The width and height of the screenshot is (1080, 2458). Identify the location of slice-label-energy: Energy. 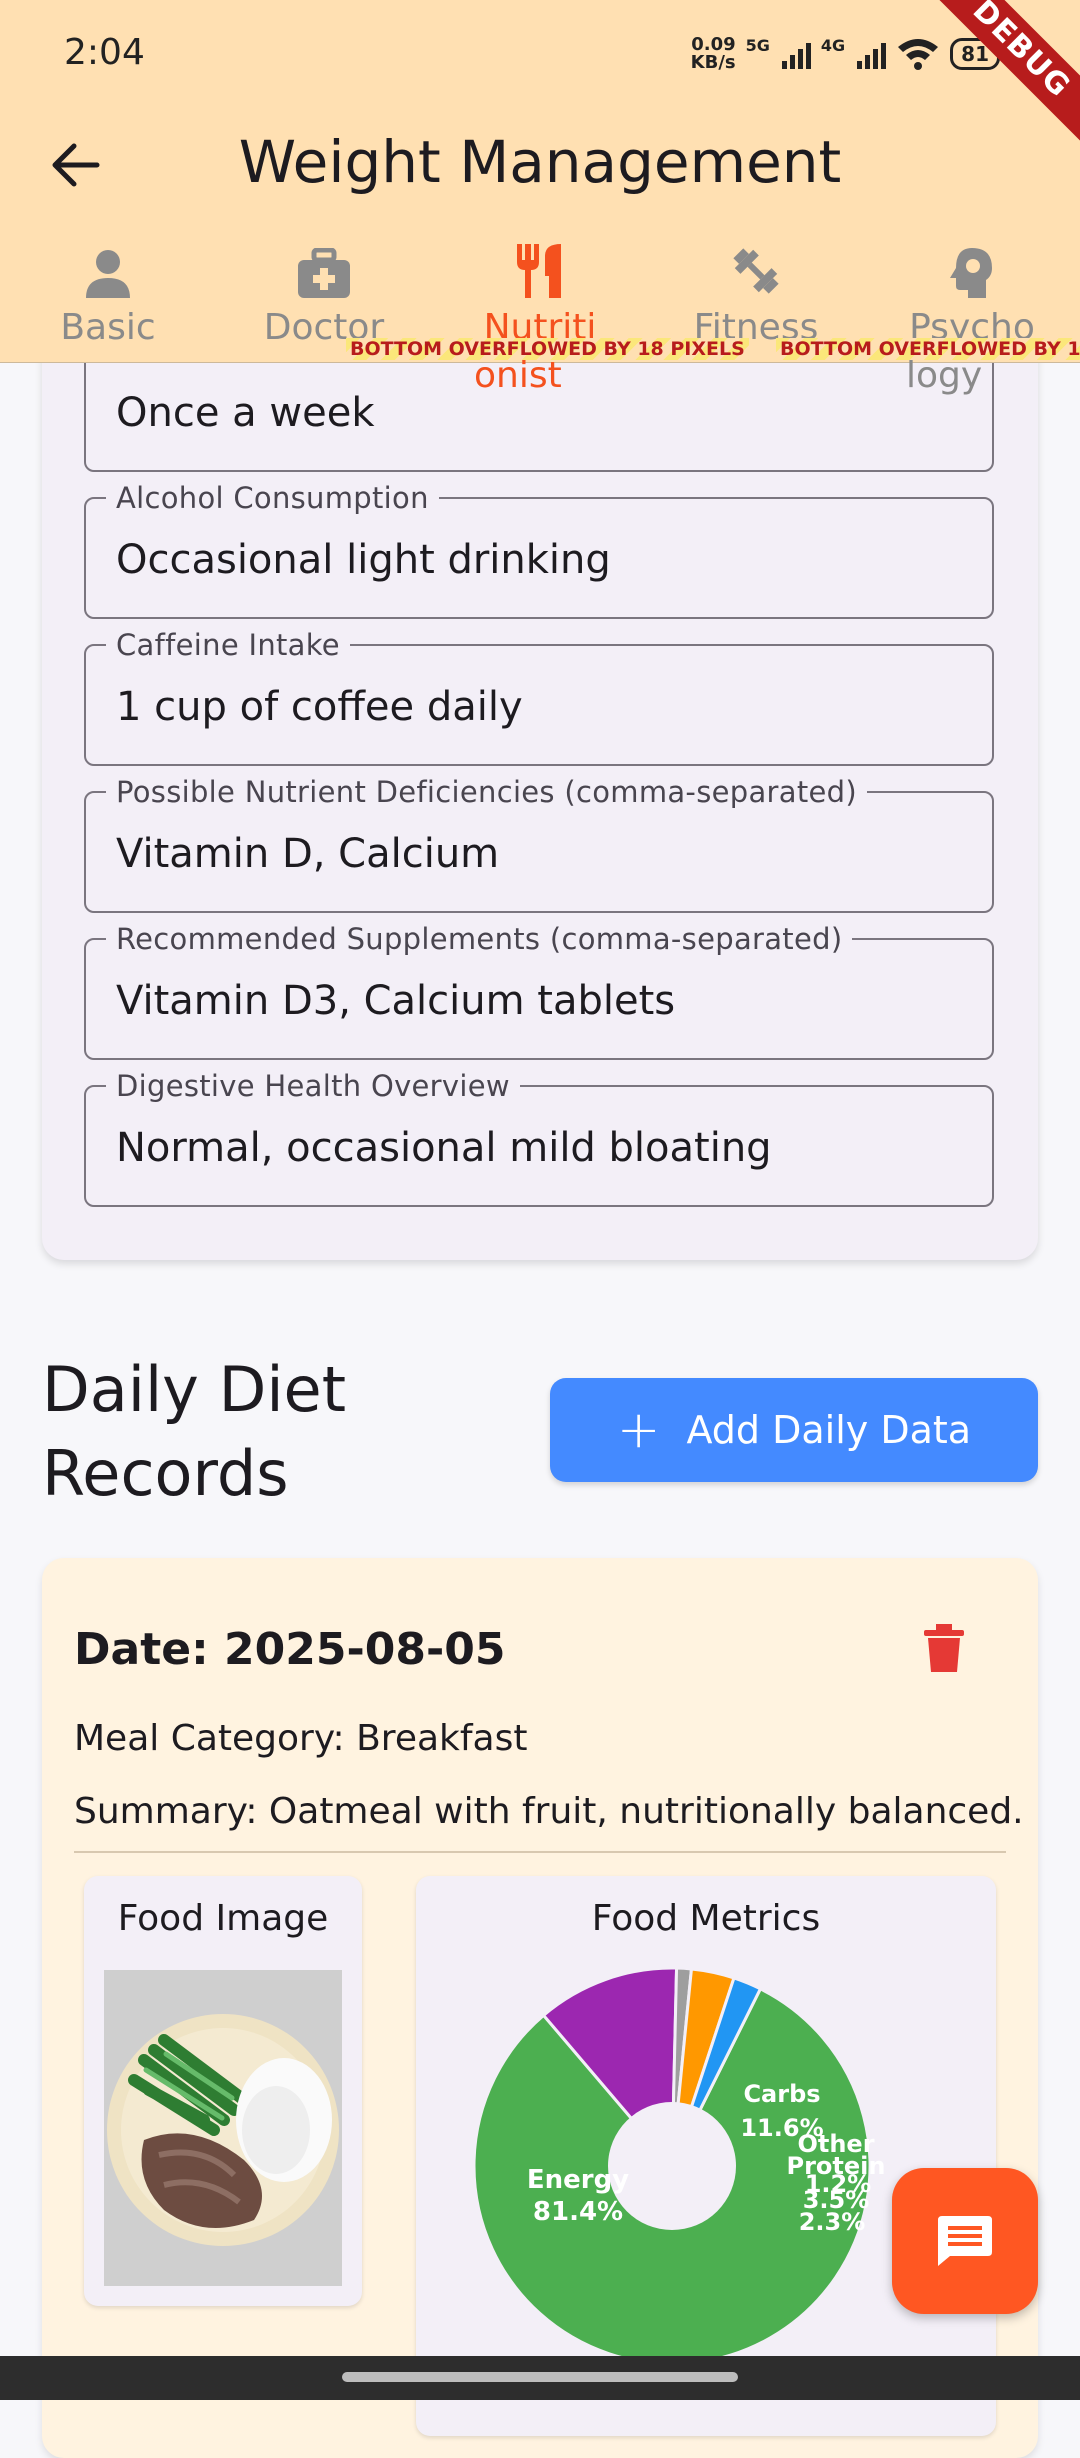
(578, 2180).